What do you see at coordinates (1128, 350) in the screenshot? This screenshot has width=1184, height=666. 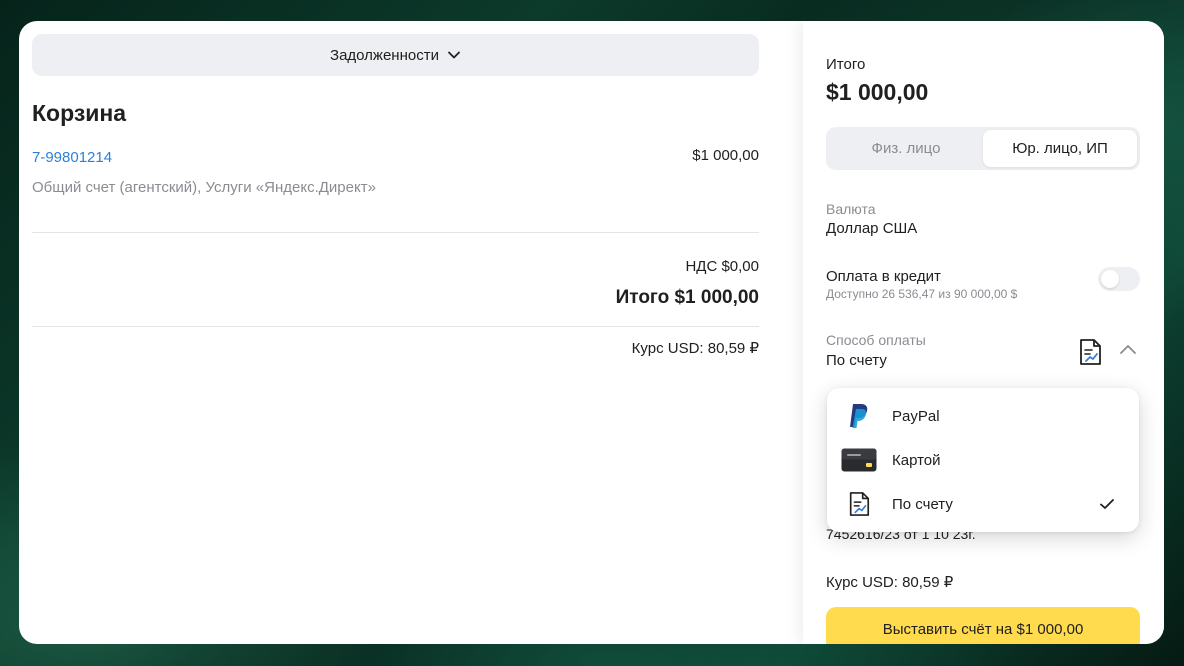 I see `chevron-up-icon` at bounding box center [1128, 350].